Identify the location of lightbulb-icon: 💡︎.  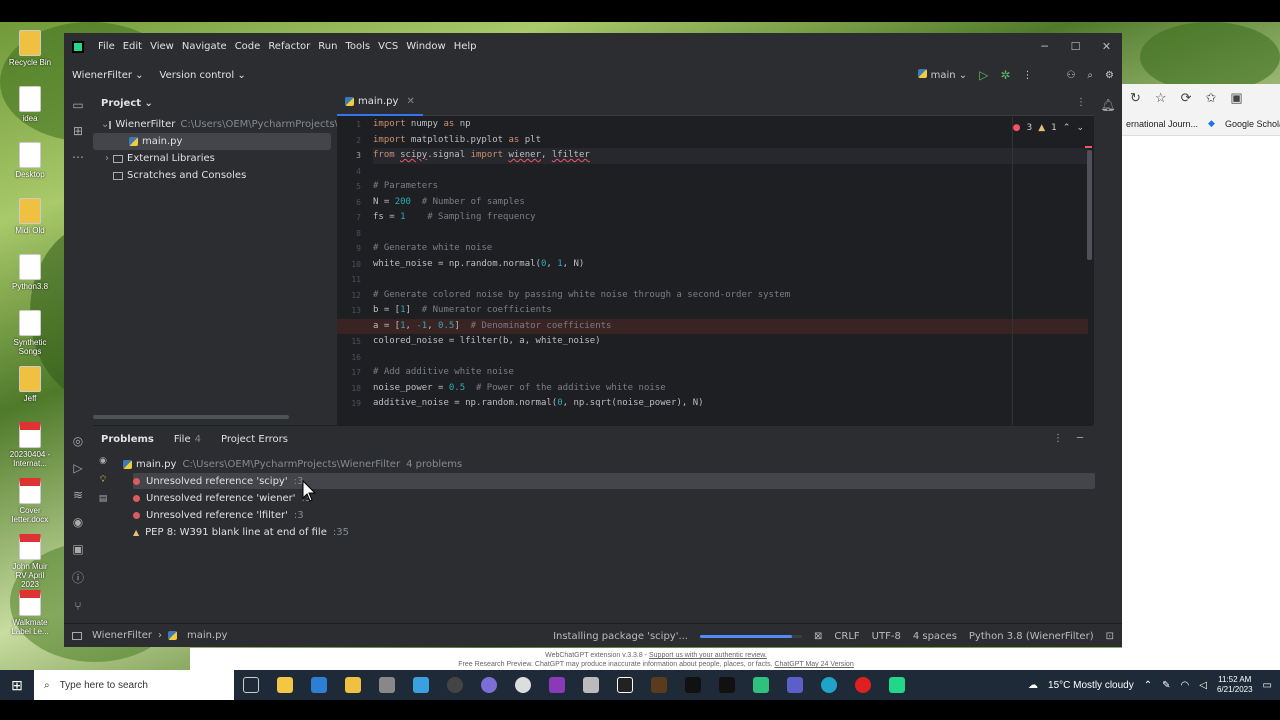
(103, 480).